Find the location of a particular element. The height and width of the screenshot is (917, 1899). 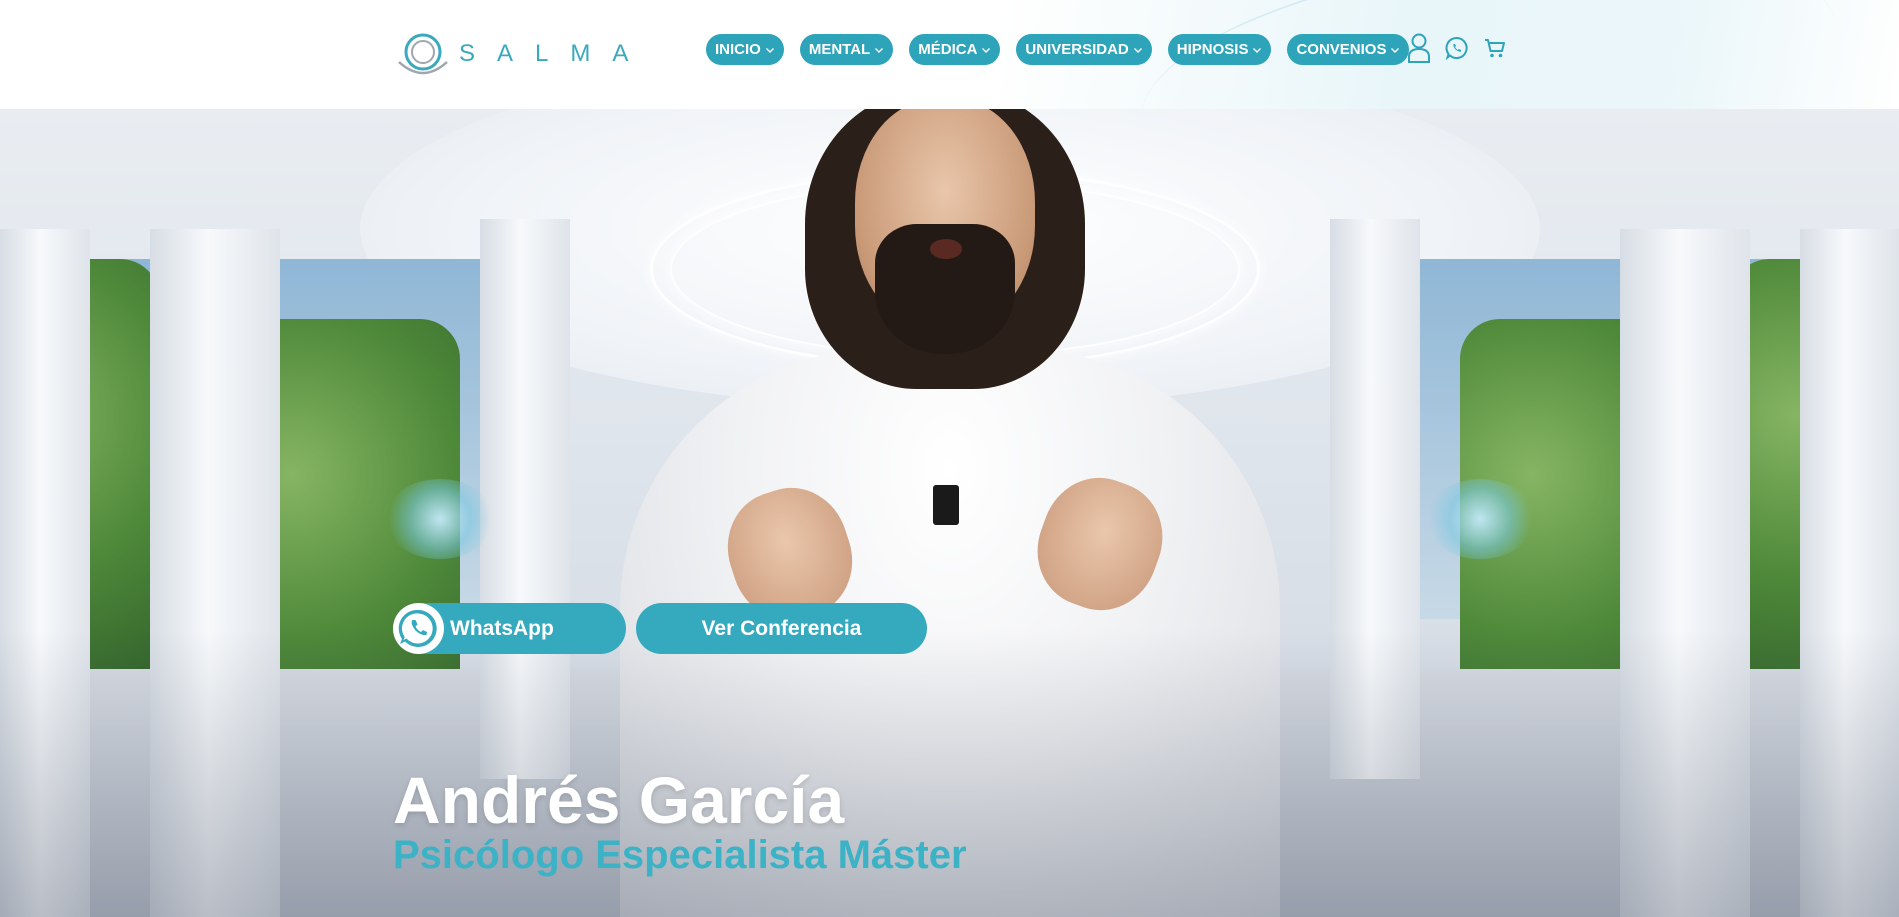

ver-conferencia-button: Ver Conferencia is located at coordinates (781, 628).